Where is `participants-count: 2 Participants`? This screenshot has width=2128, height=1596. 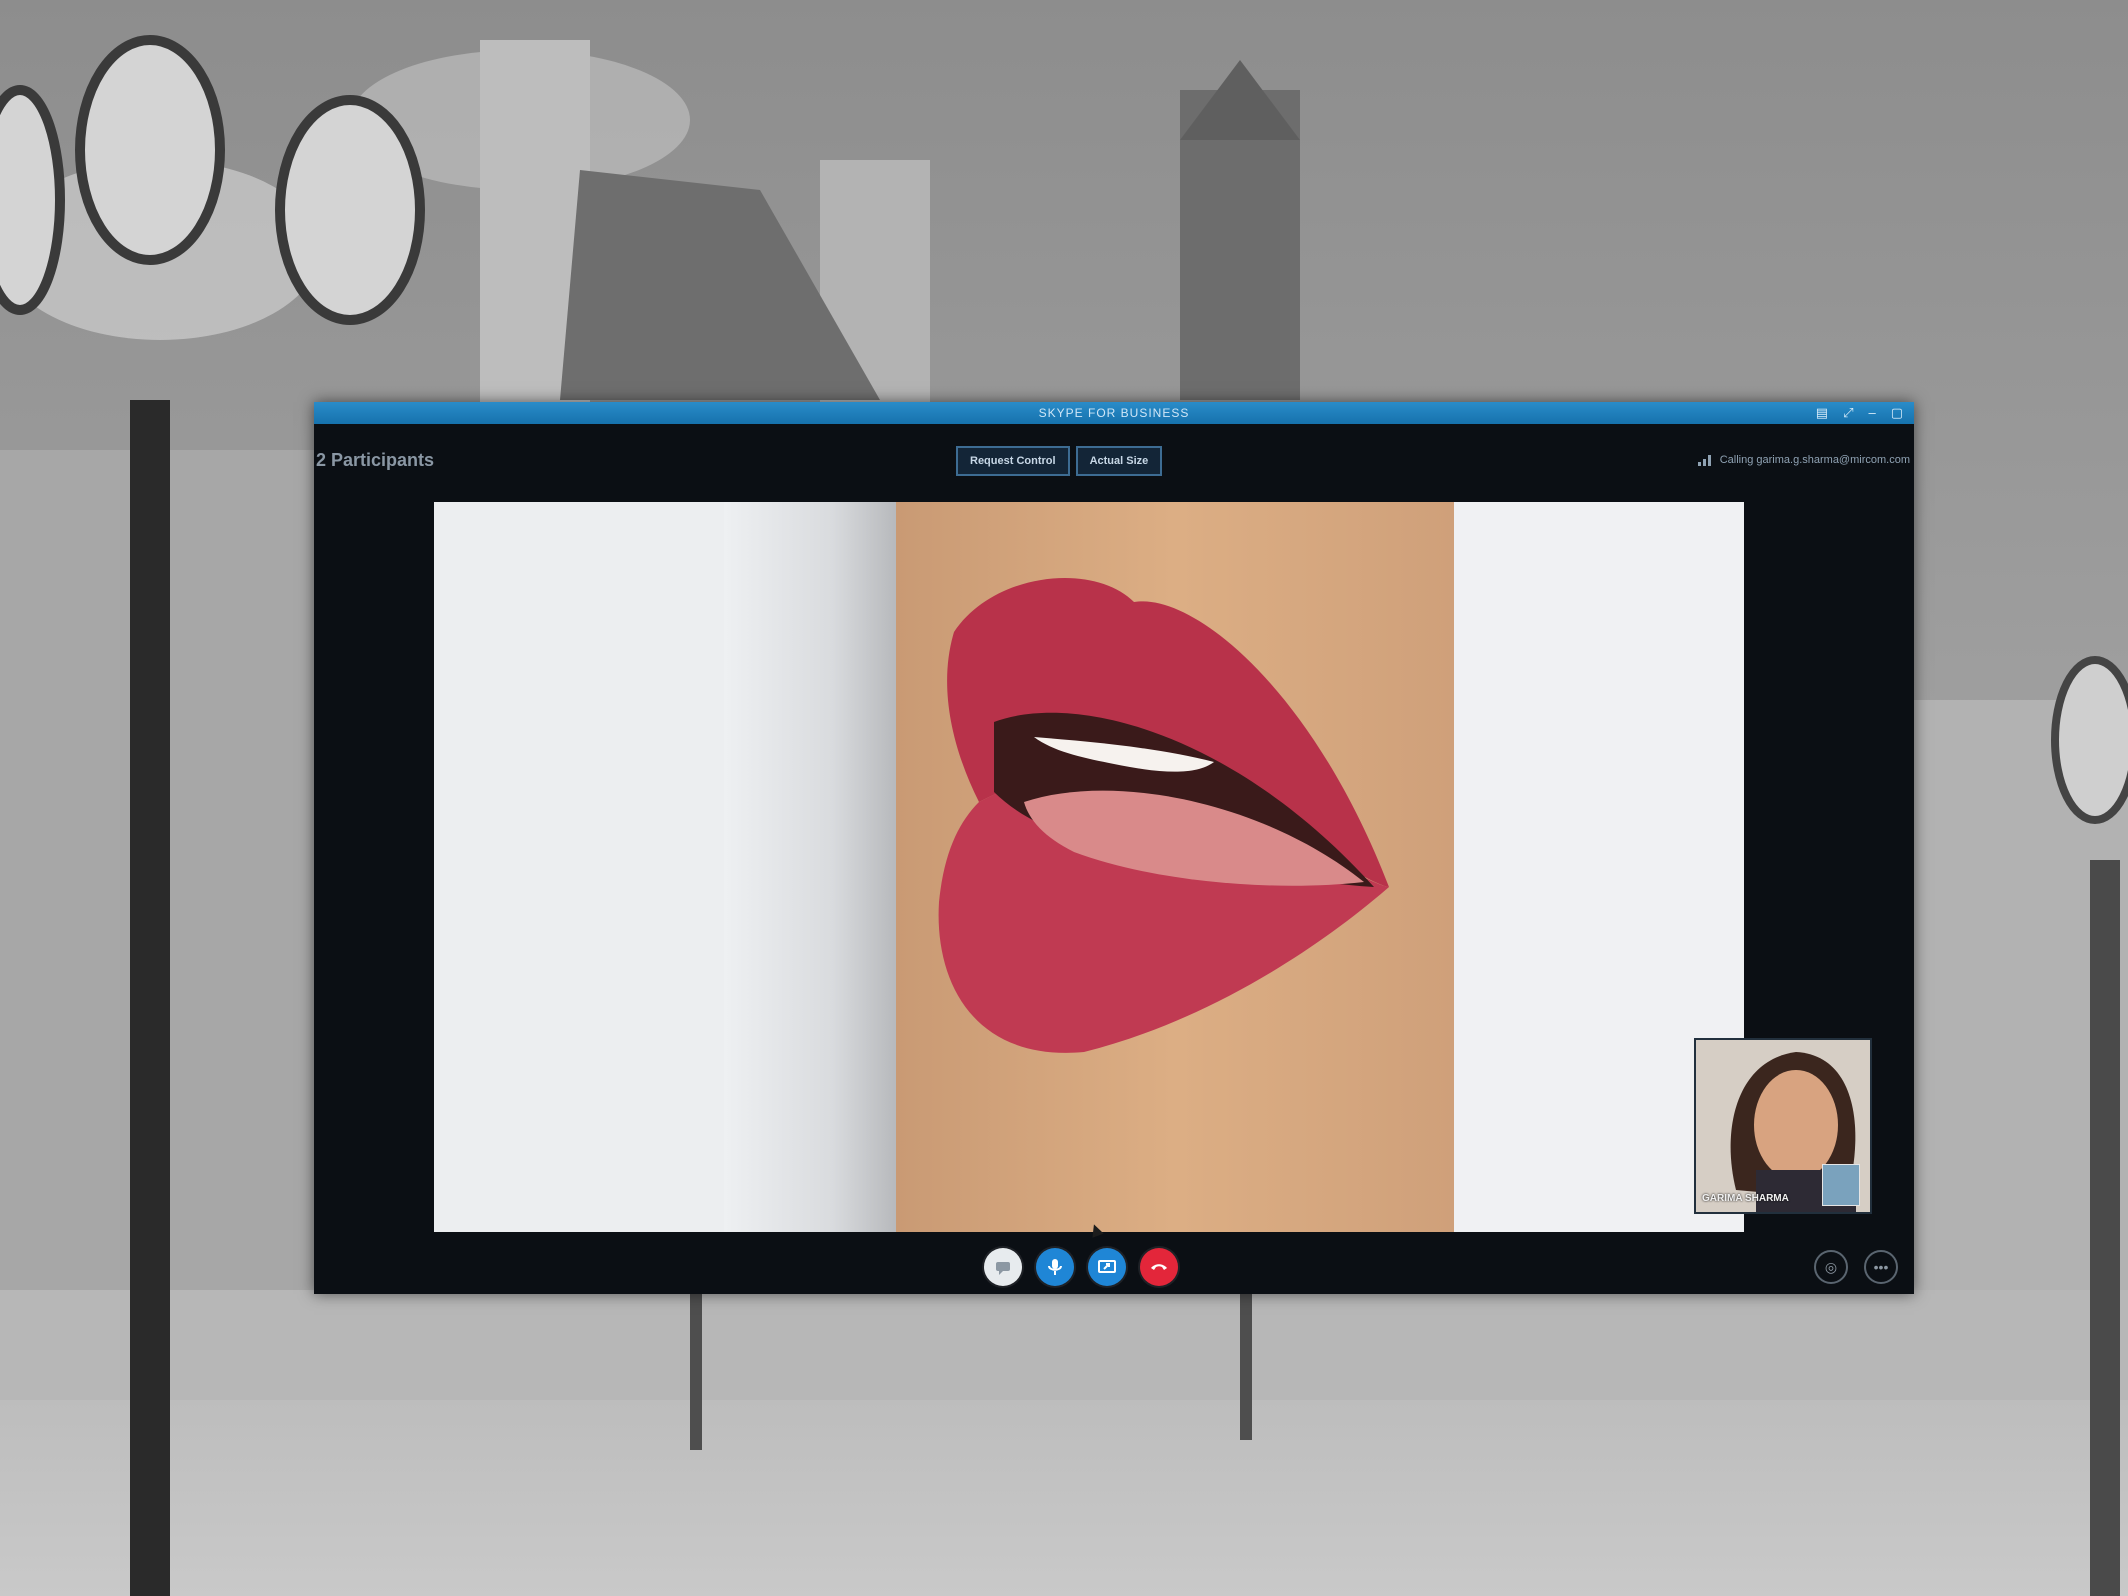 participants-count: 2 Participants is located at coordinates (375, 460).